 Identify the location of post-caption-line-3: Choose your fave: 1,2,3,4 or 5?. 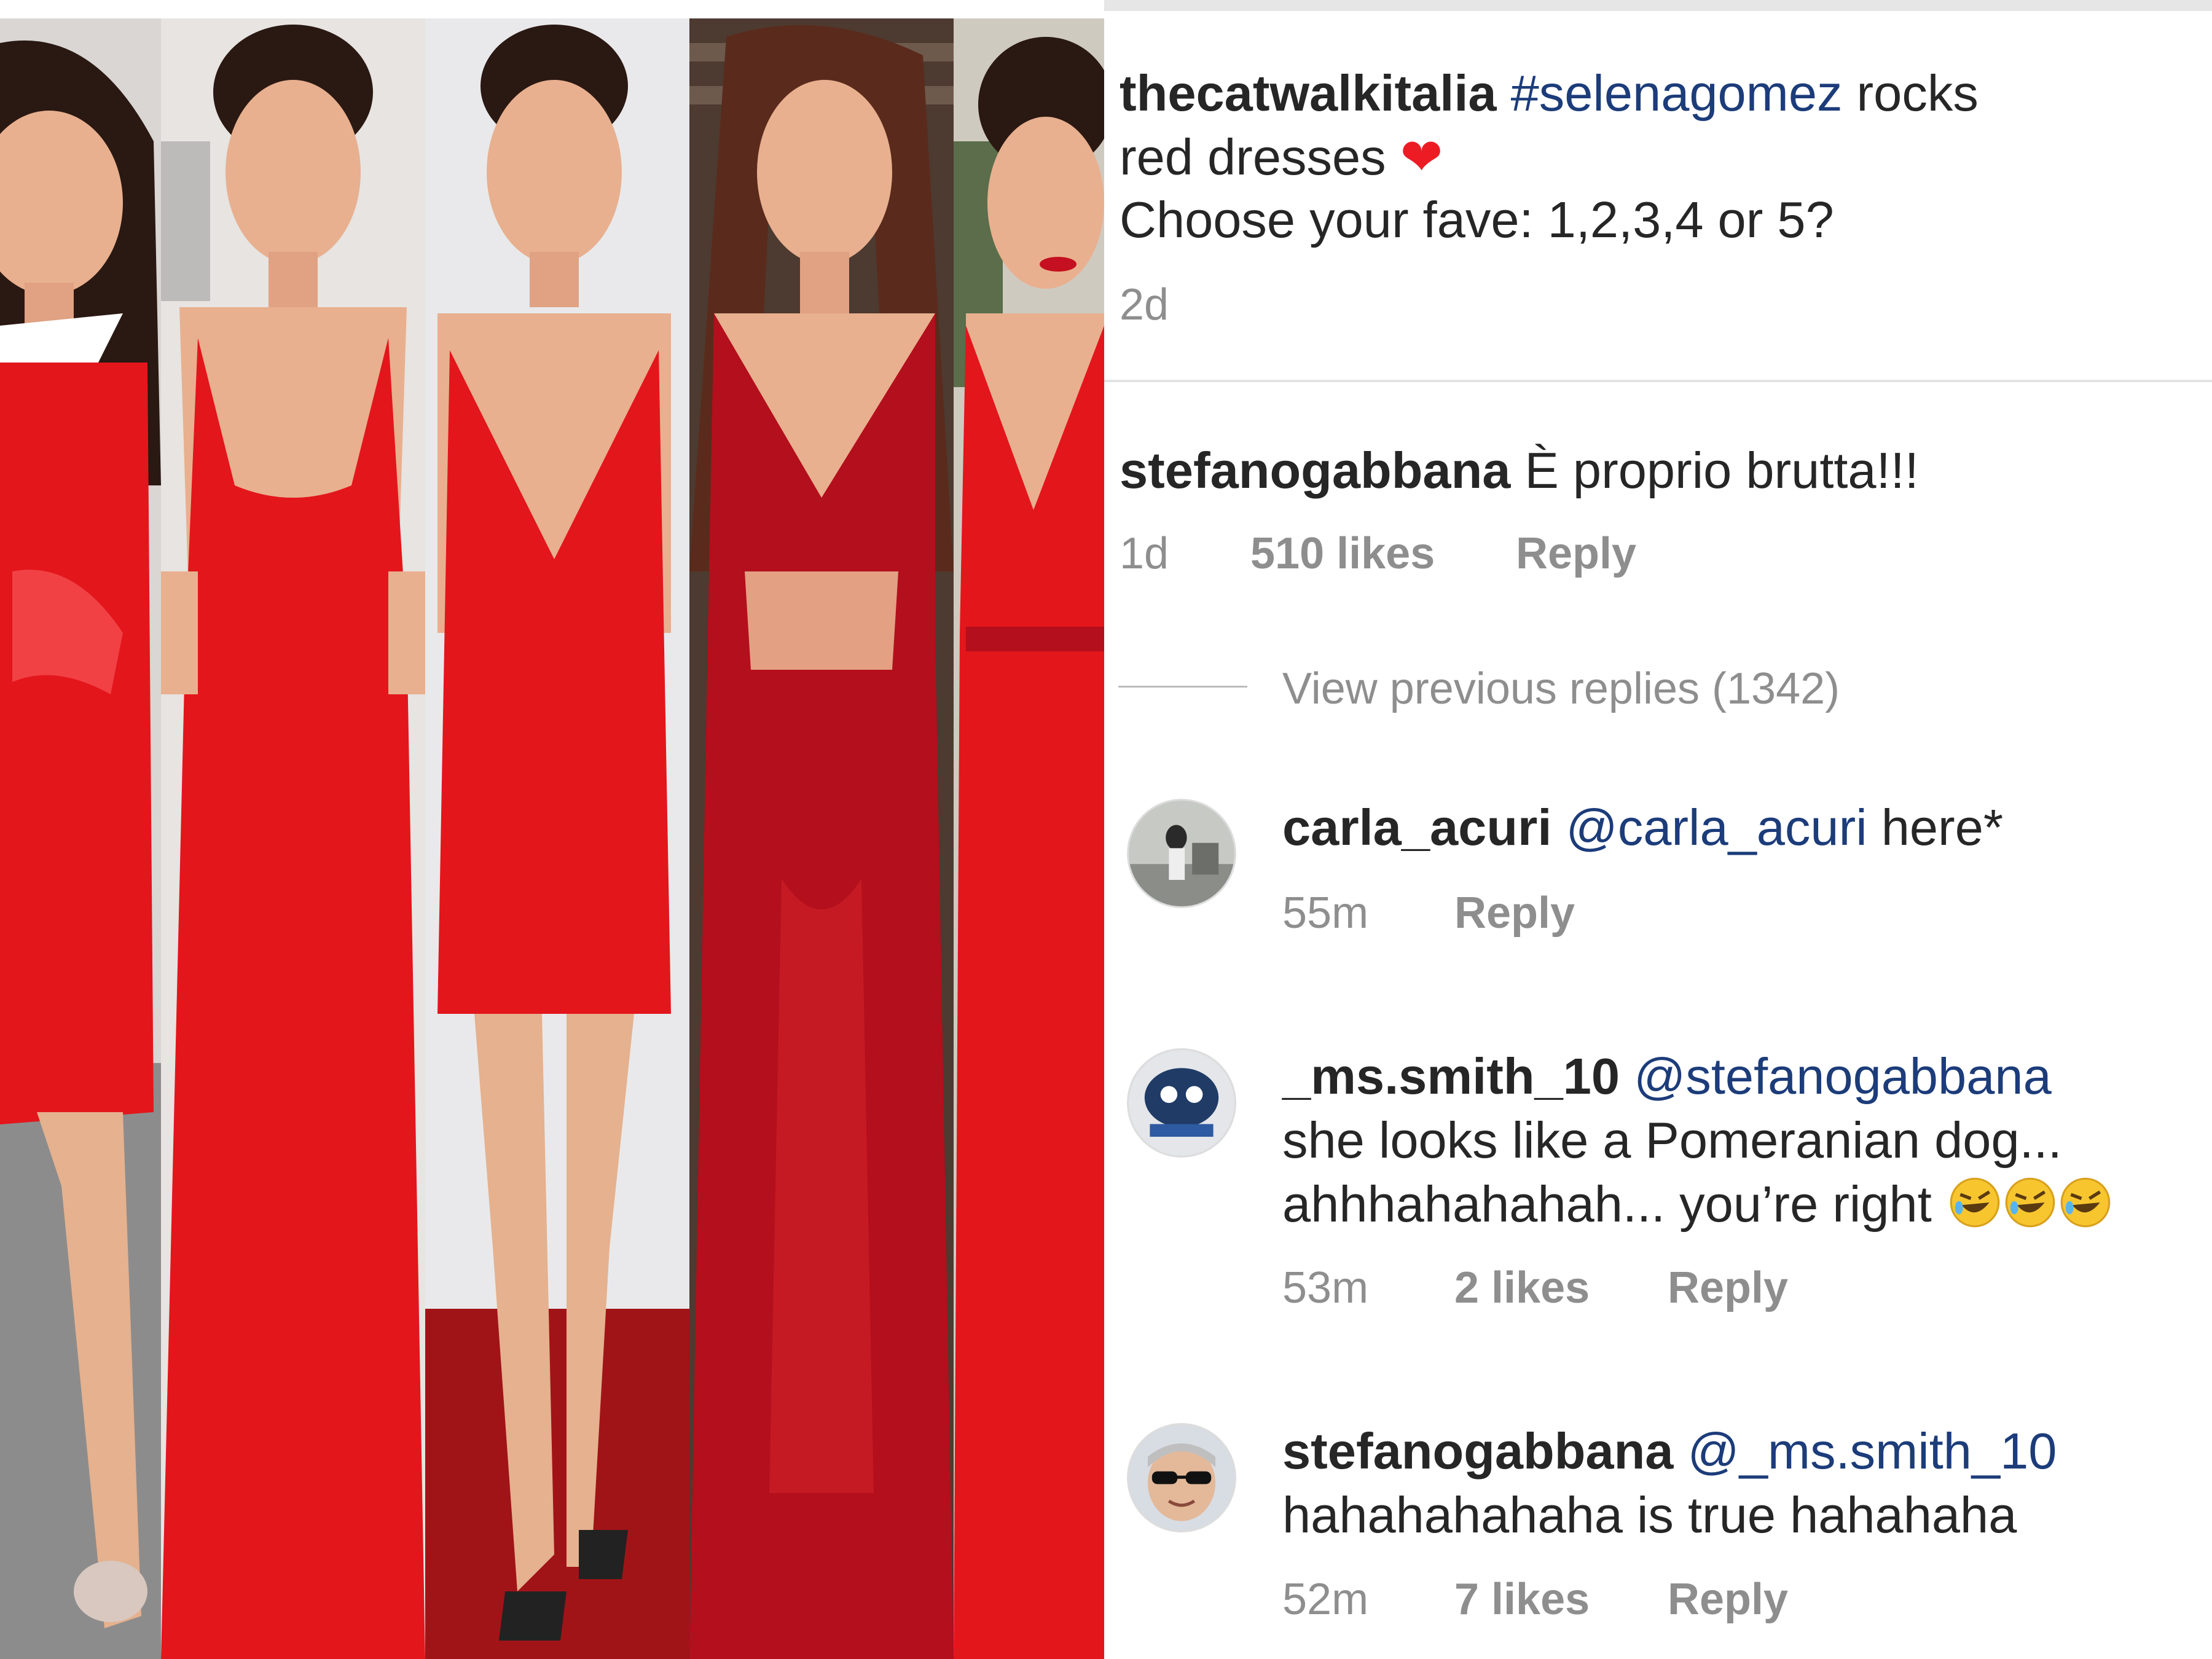
(1477, 219).